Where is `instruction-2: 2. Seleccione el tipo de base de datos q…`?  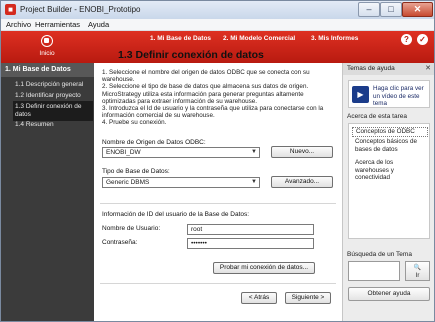 instruction-2: 2. Seleccione el tipo de base de datos q… is located at coordinates (205, 94).